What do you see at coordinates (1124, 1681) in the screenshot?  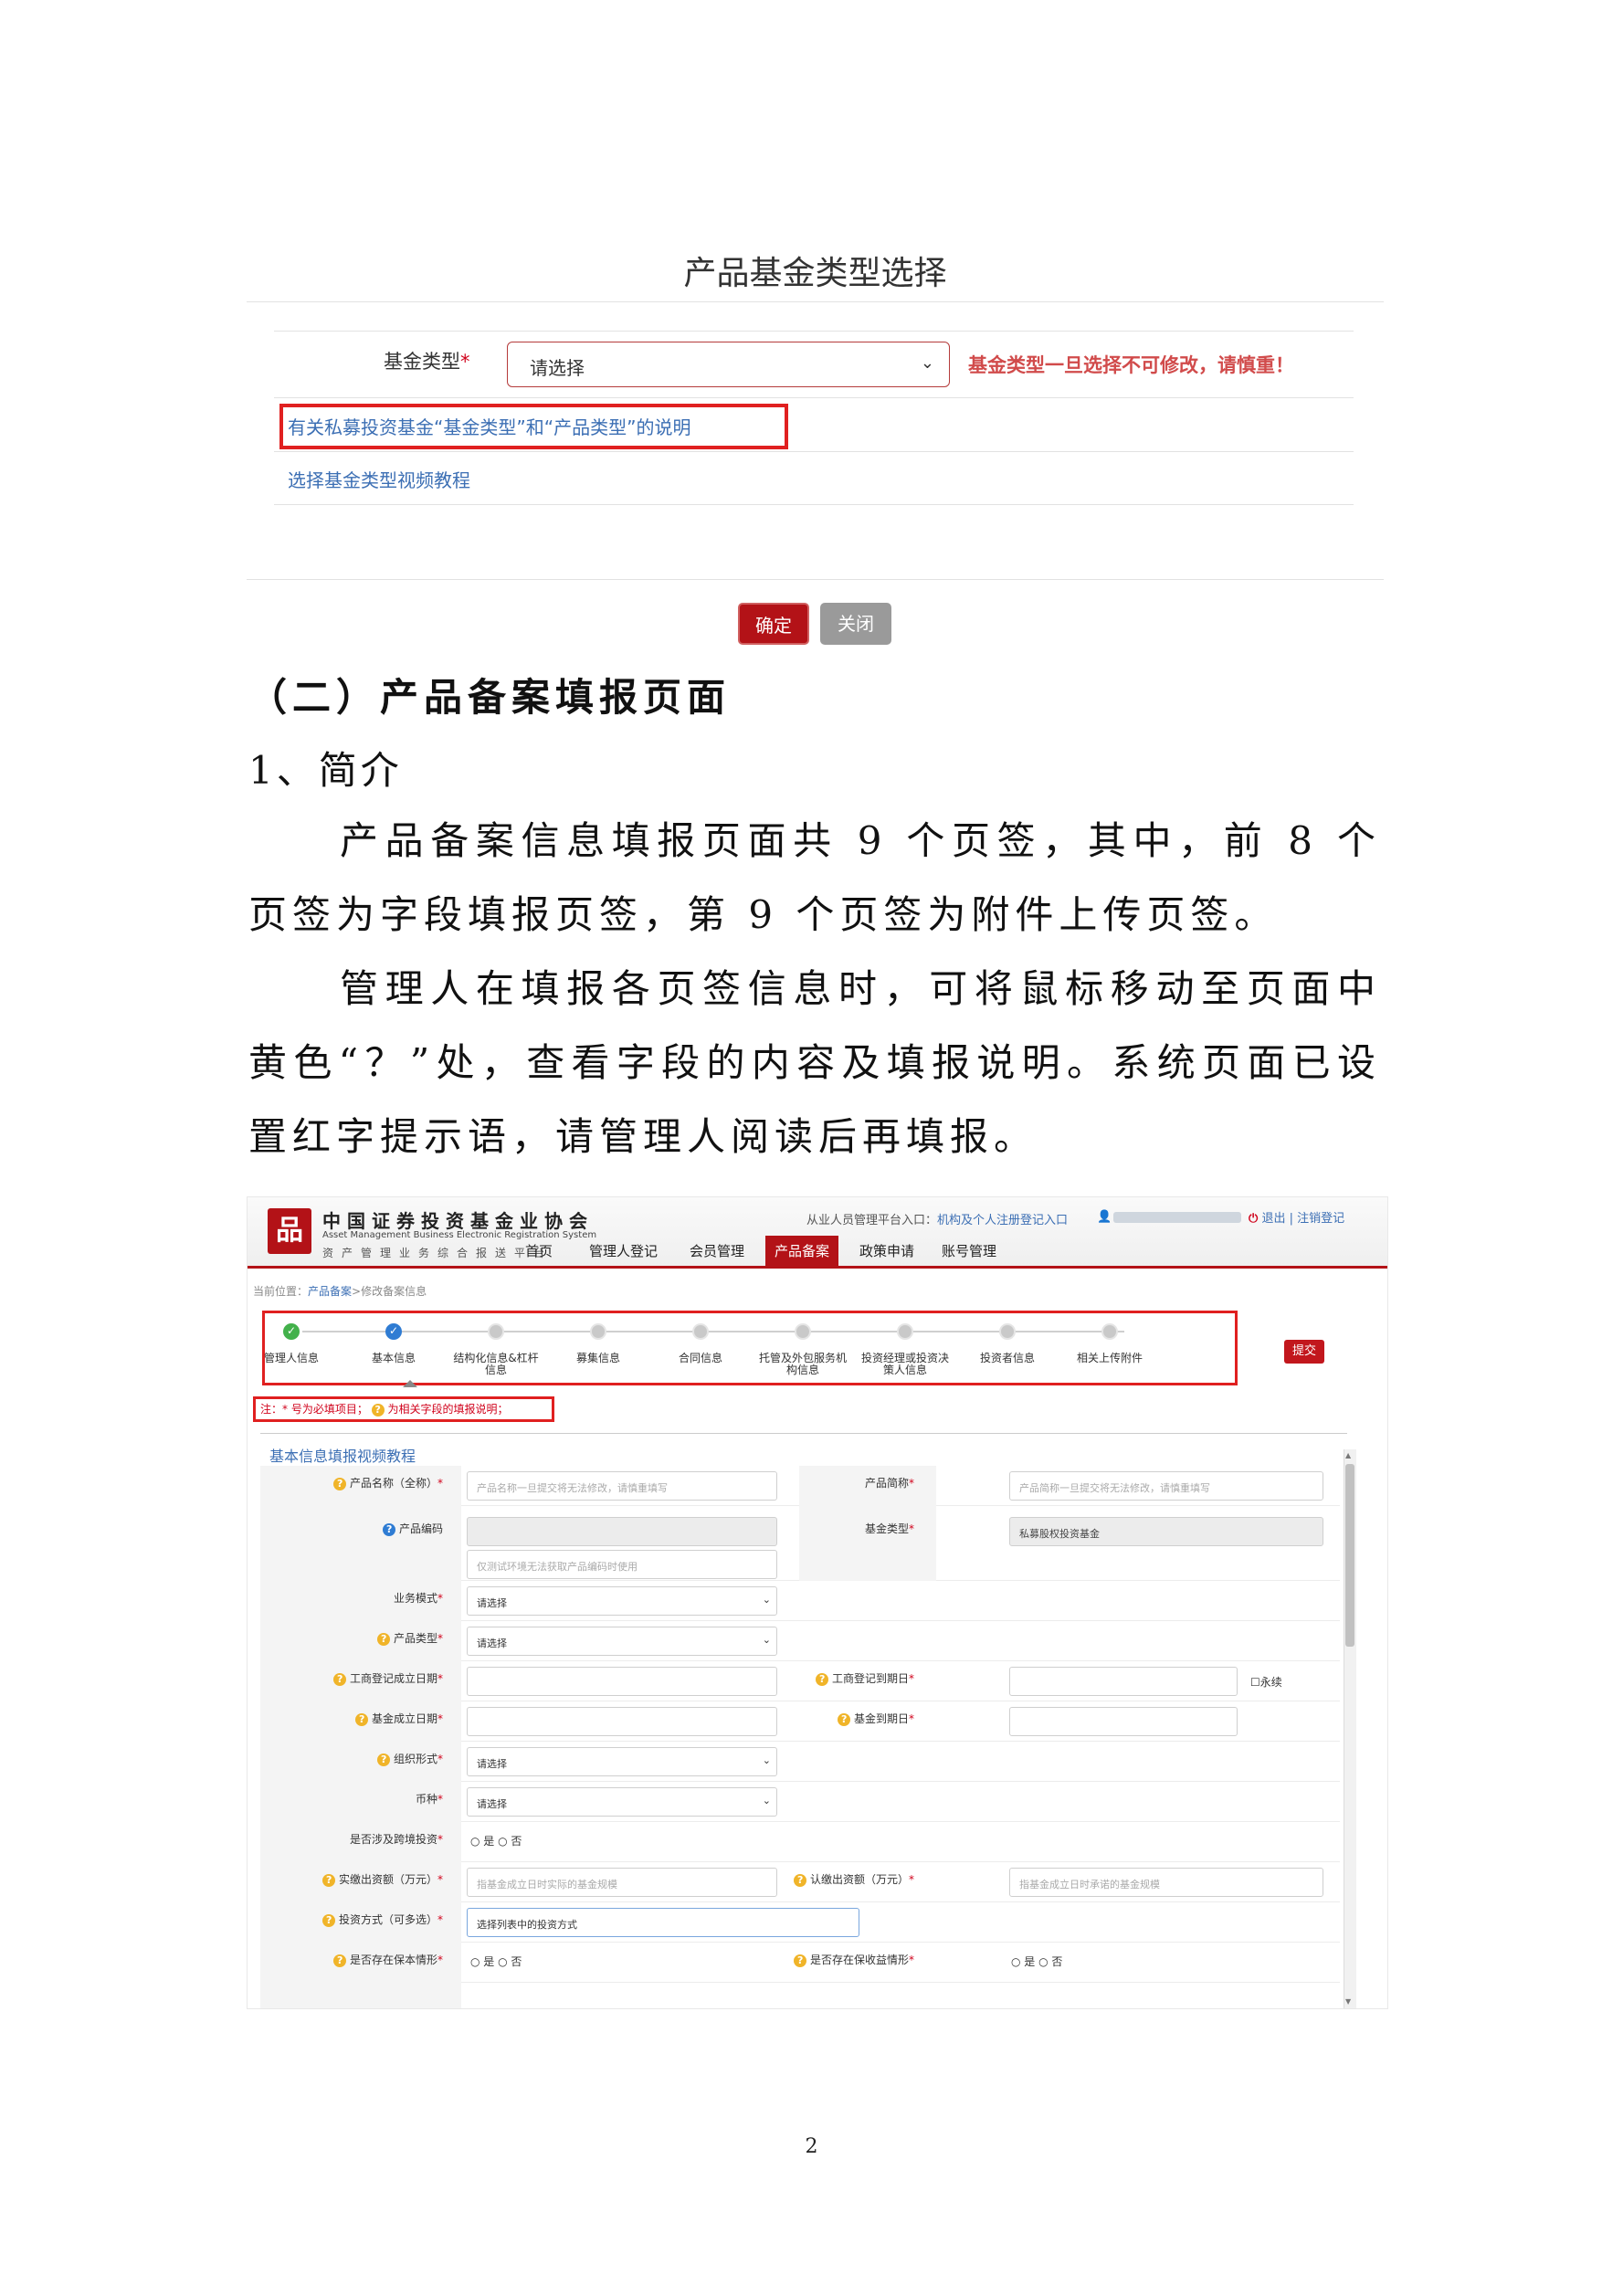 I see `reg-expire-input` at bounding box center [1124, 1681].